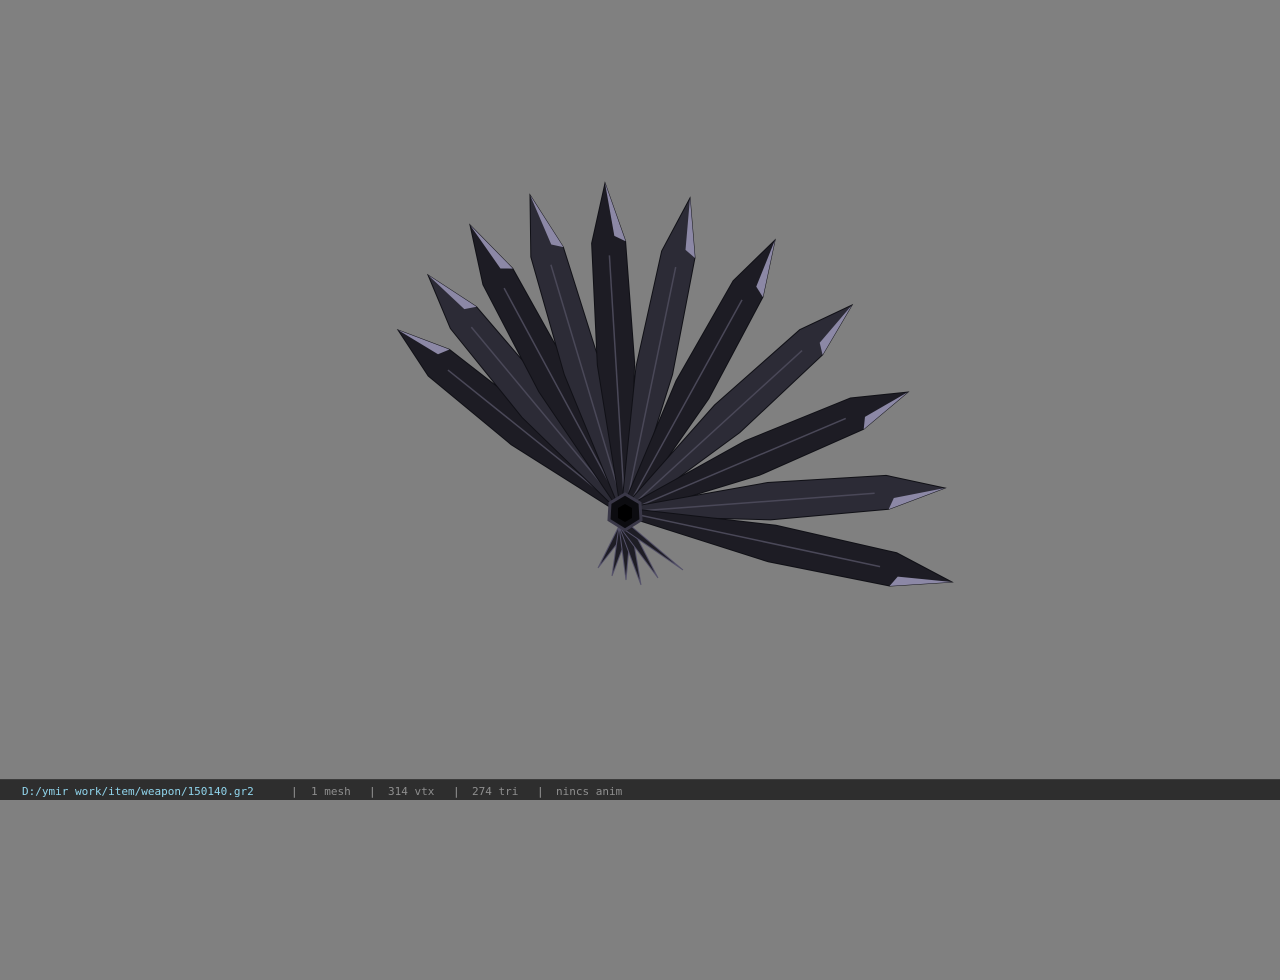 The width and height of the screenshot is (1280, 980). Describe the element at coordinates (138, 791) in the screenshot. I see `file-path: D:/ymir work/item/weapon/150140.gr2` at that location.